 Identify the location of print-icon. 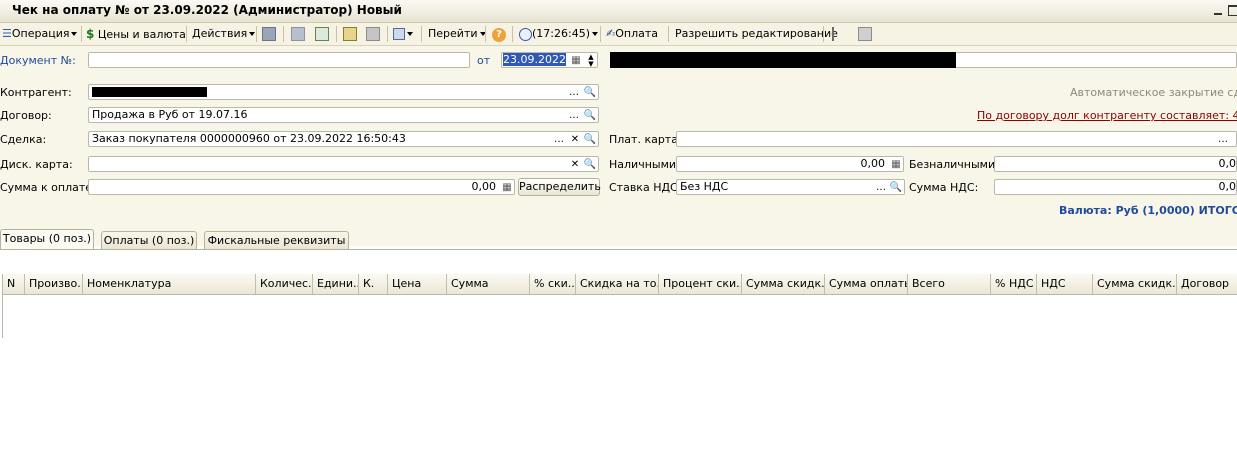
(373, 34).